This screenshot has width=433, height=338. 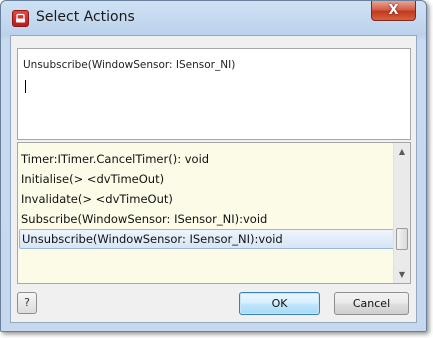 I want to click on text-caret, so click(x=25, y=86).